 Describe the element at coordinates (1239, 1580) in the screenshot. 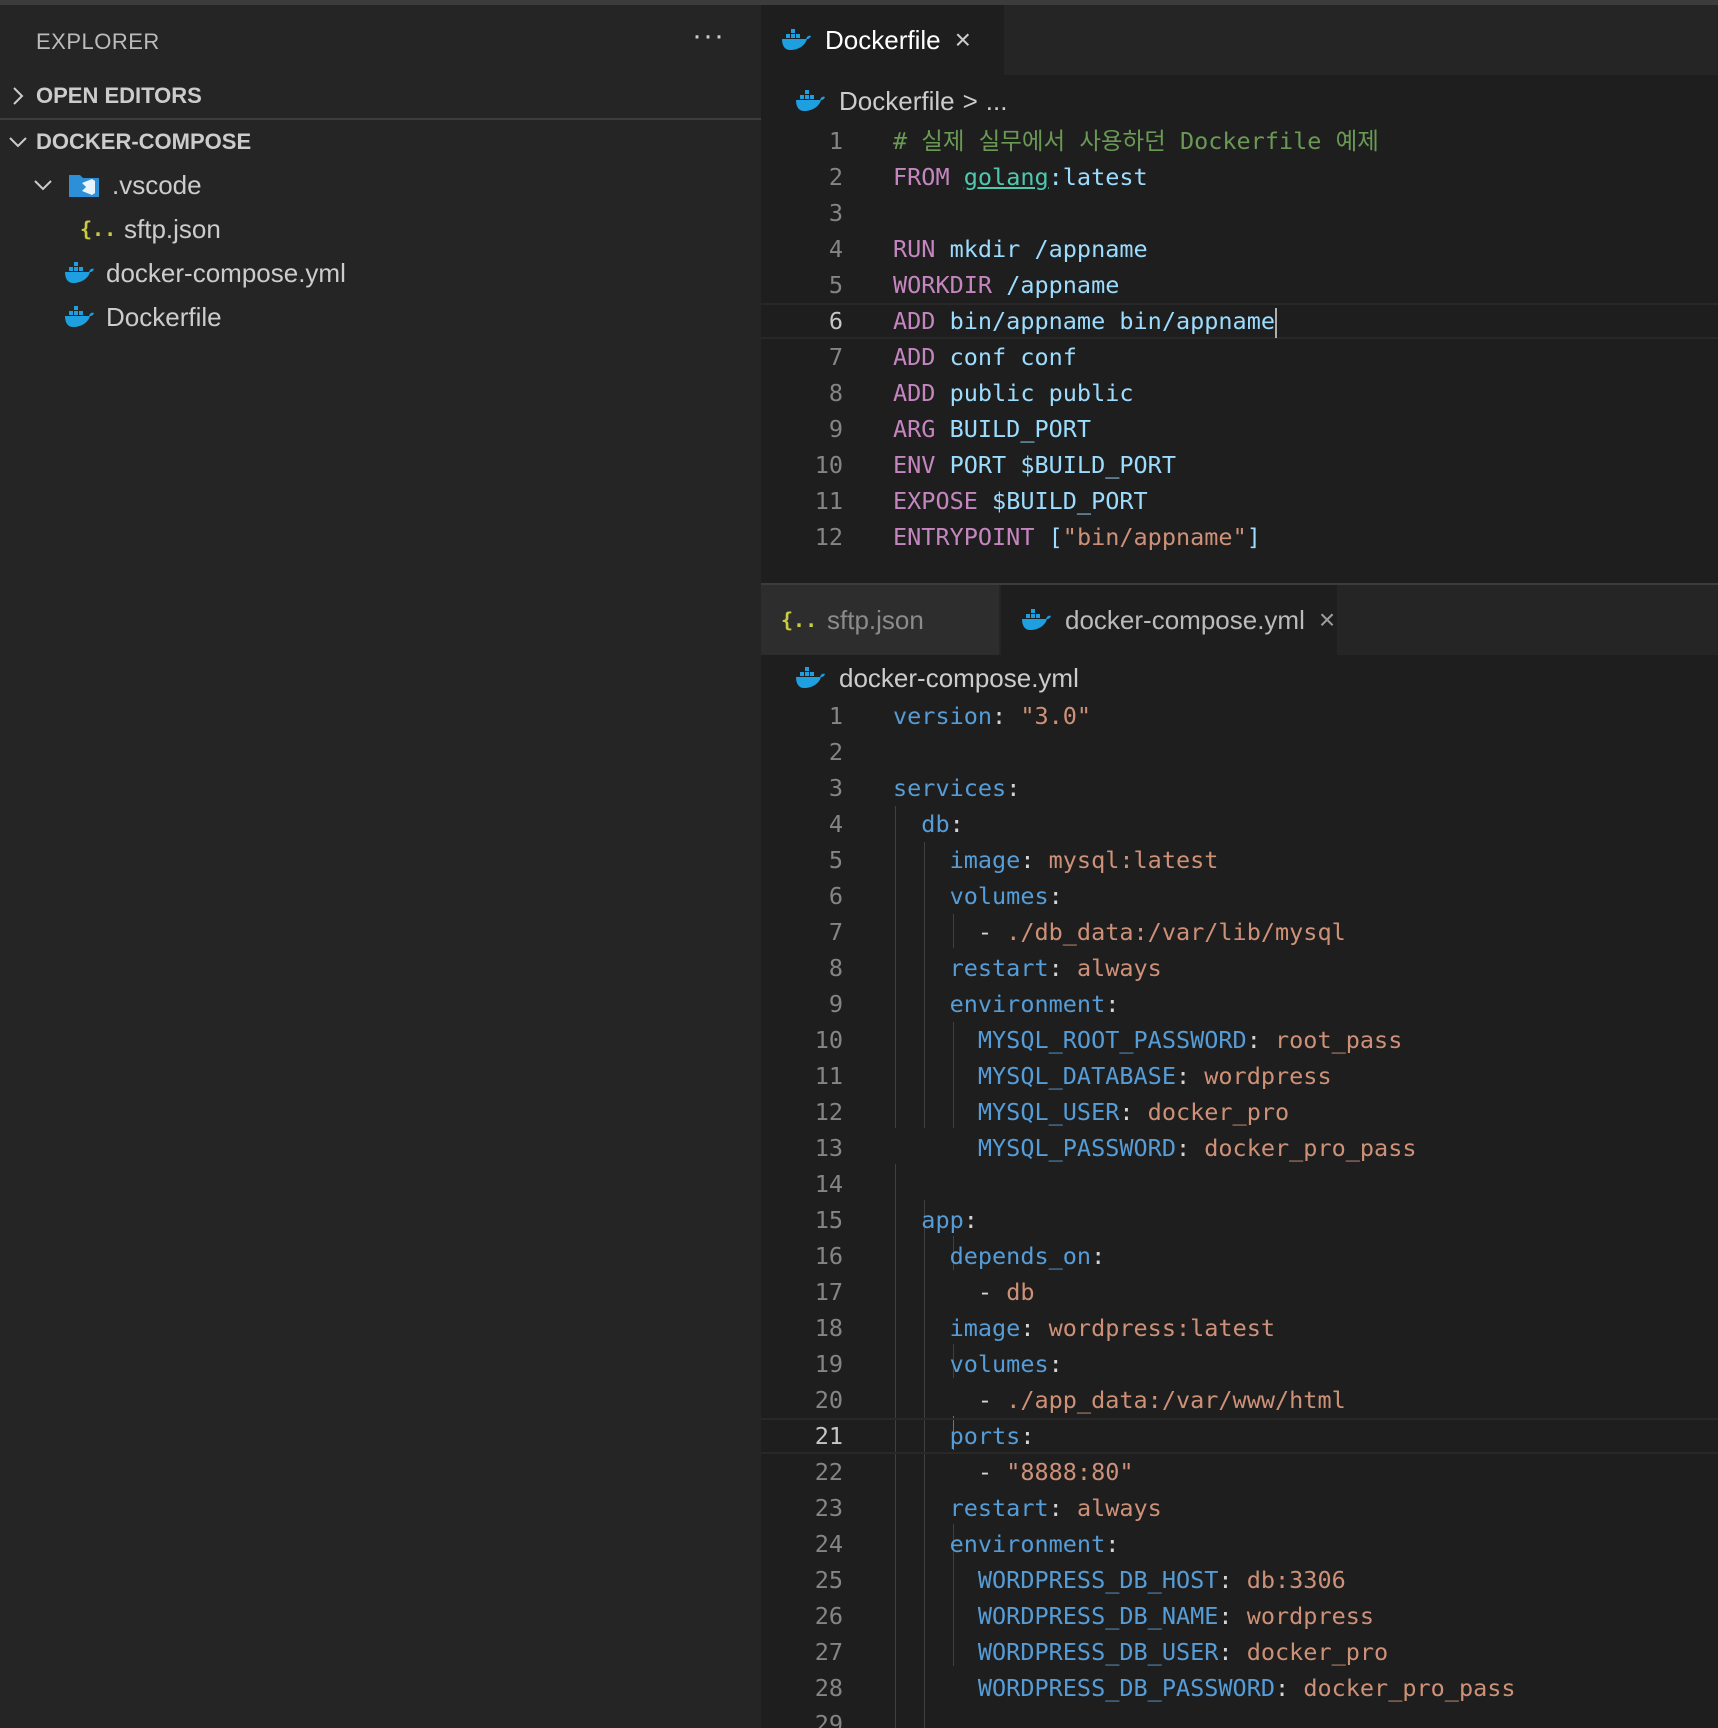

I see `code-line: 25 WORDPRESS_DB_HOST: db:3306` at that location.